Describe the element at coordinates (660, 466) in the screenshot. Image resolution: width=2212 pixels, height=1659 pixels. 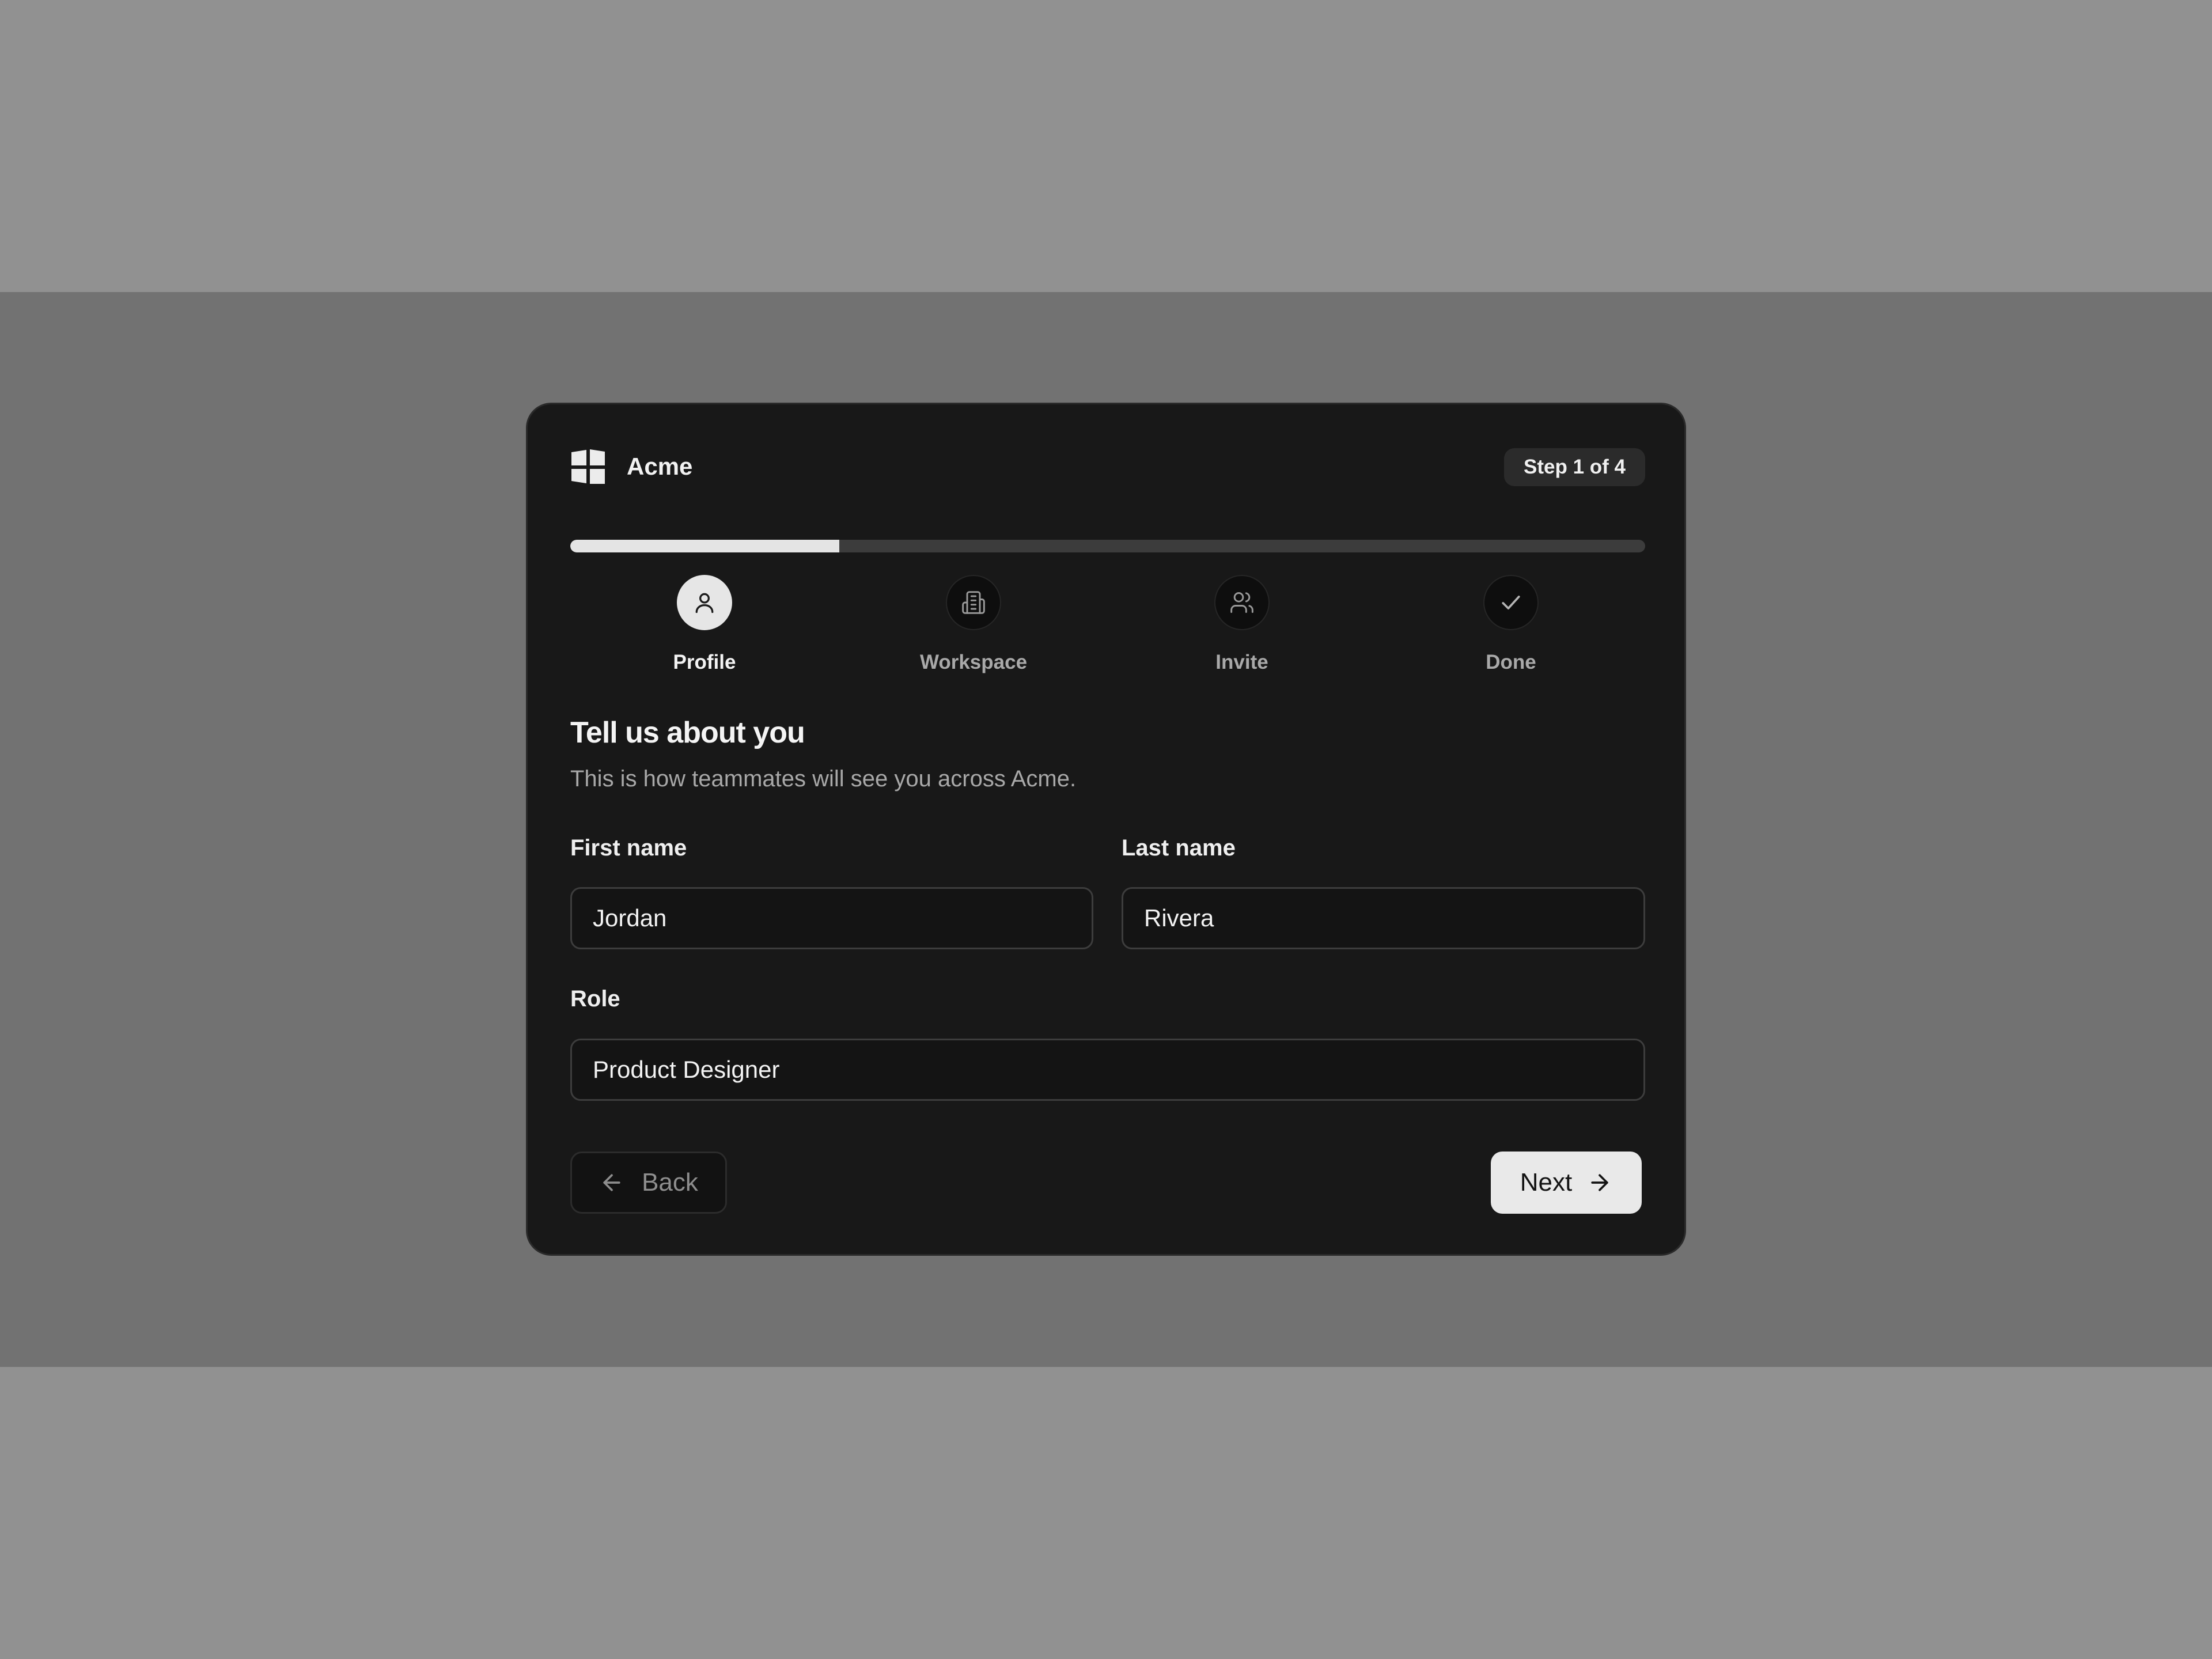
I see `brand-name: Acme` at that location.